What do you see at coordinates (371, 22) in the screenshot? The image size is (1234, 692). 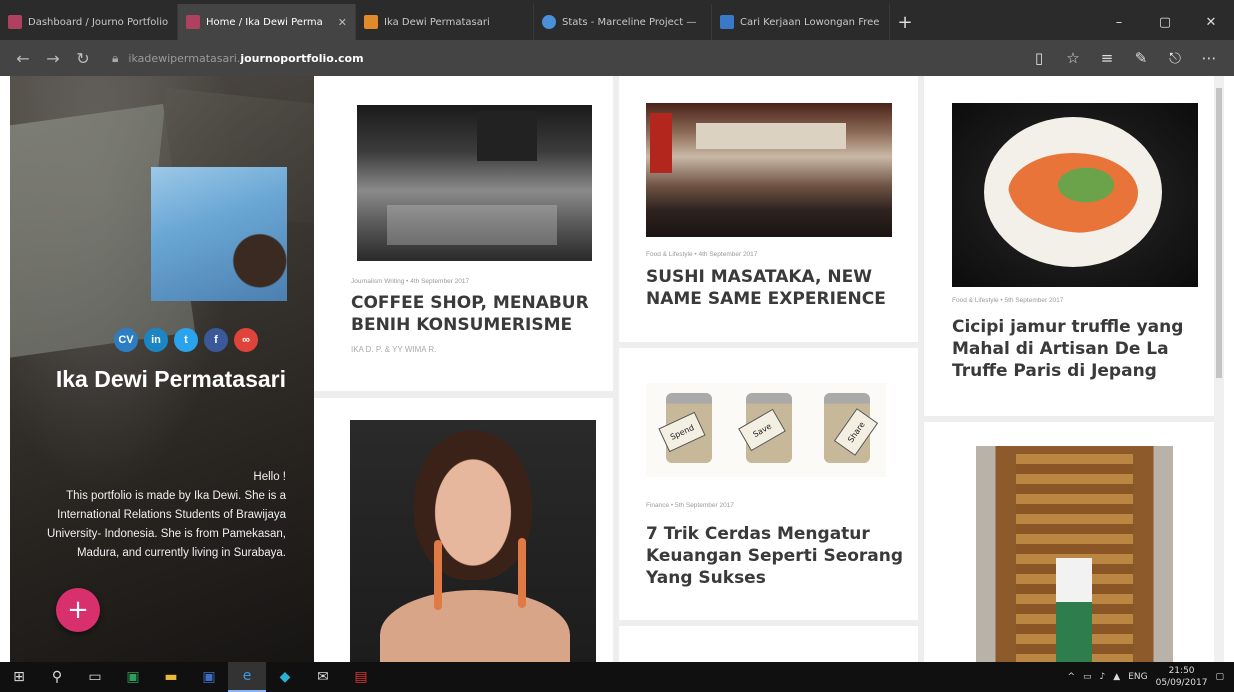 I see `plus-favicon-icon` at bounding box center [371, 22].